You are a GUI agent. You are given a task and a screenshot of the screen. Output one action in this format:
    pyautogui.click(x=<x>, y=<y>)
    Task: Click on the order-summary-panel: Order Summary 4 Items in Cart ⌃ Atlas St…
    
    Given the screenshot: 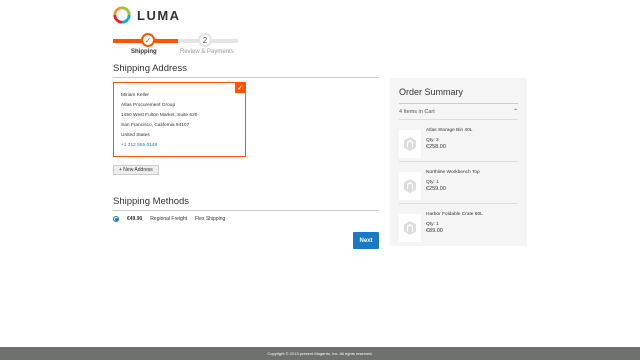 What is the action you would take?
    pyautogui.click(x=458, y=162)
    